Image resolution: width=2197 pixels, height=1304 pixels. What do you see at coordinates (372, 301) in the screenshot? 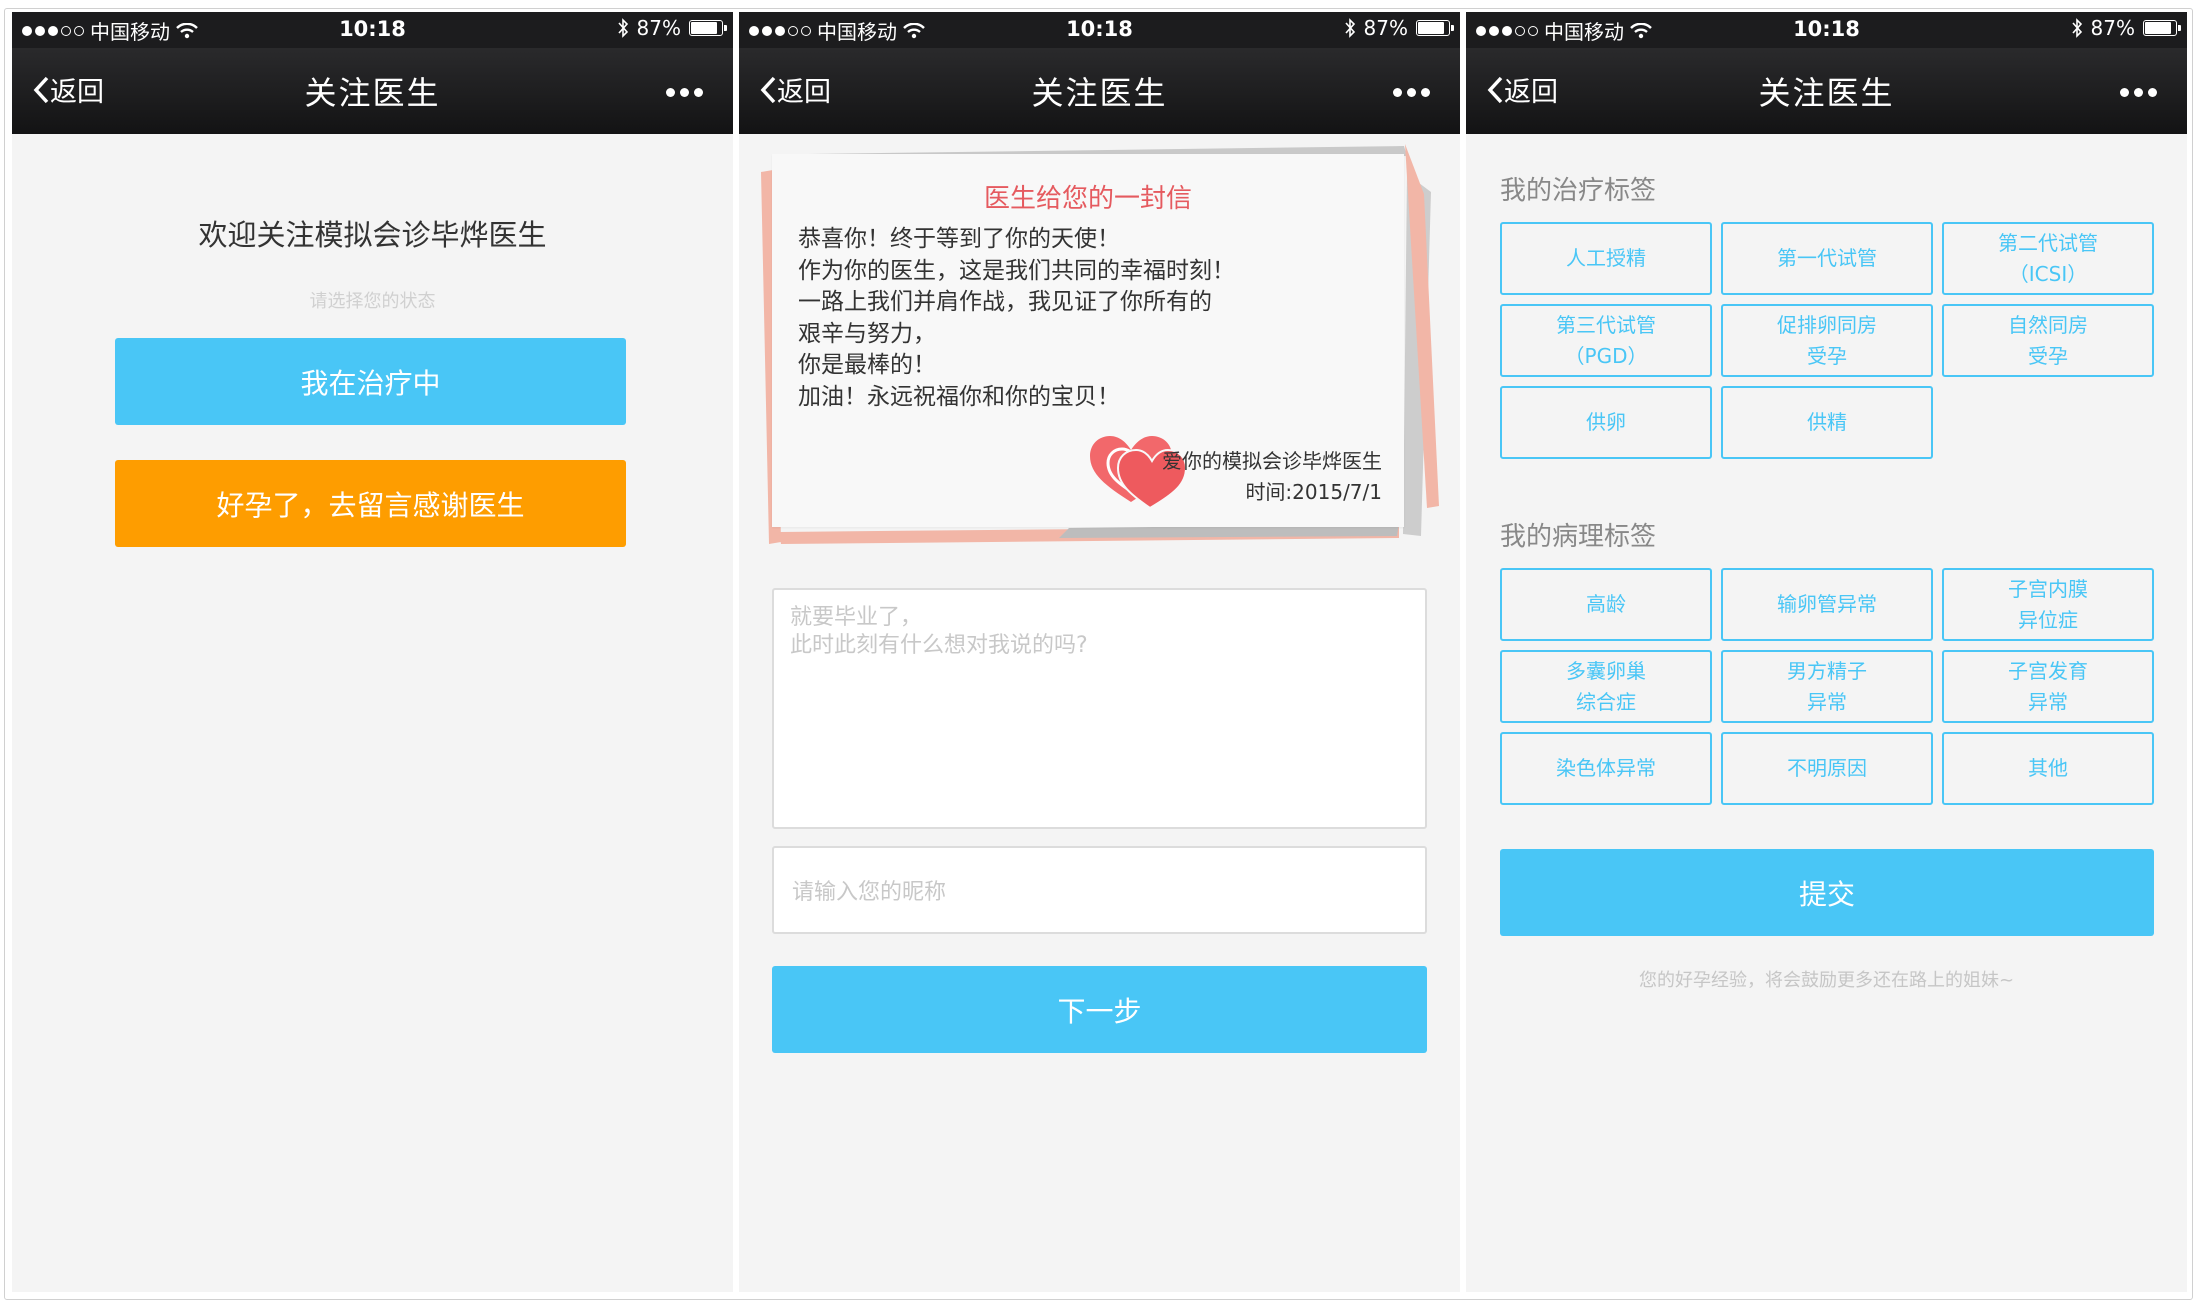
I see `status-hint: 请选择您的状态` at bounding box center [372, 301].